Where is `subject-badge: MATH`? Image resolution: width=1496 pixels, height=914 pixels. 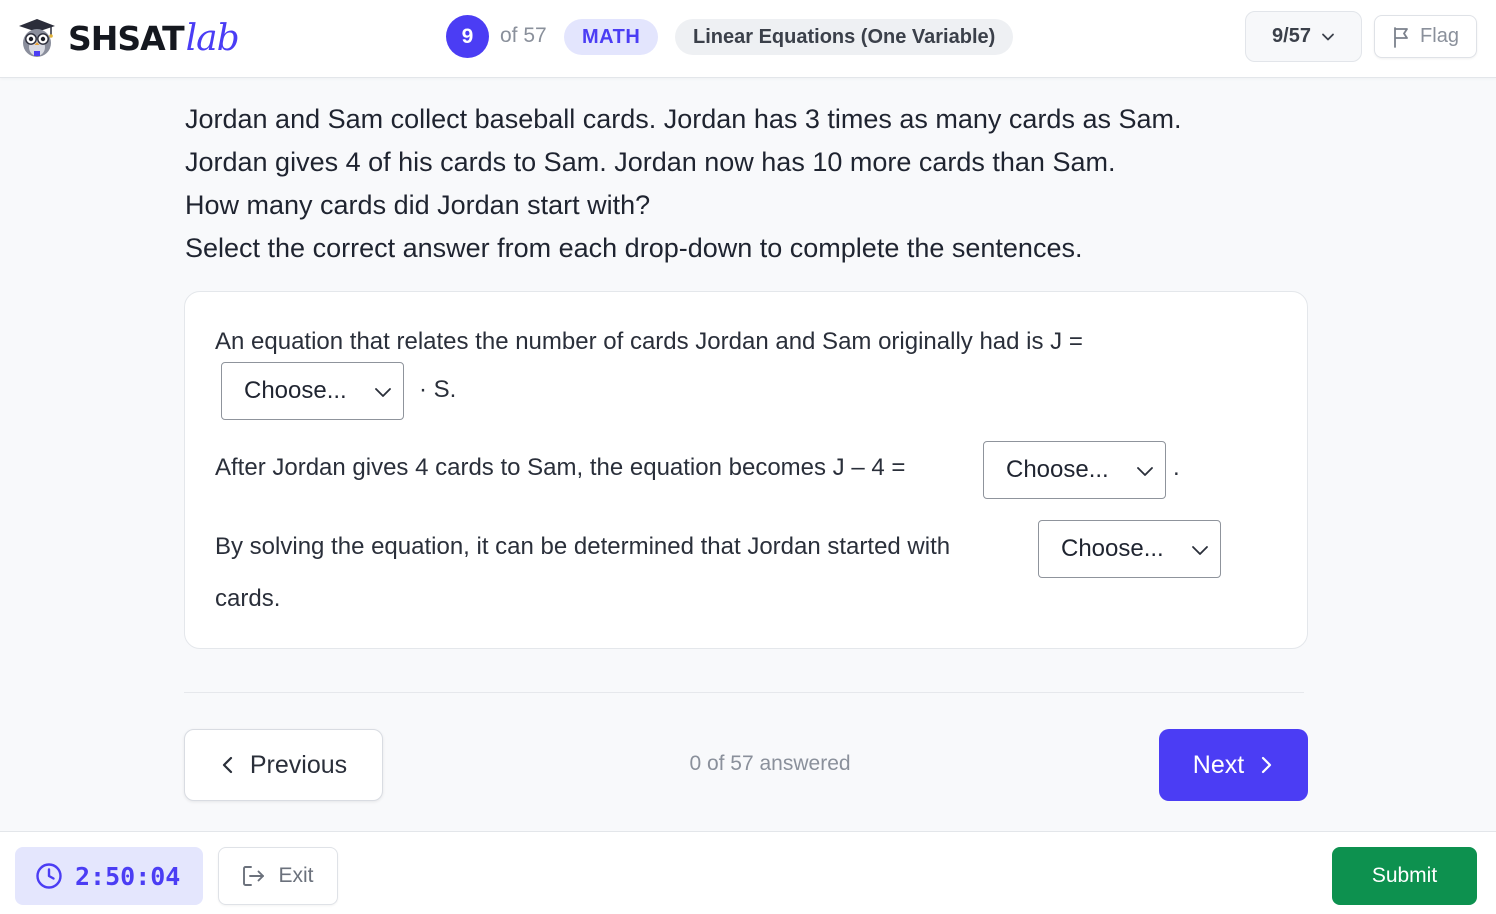 subject-badge: MATH is located at coordinates (611, 37).